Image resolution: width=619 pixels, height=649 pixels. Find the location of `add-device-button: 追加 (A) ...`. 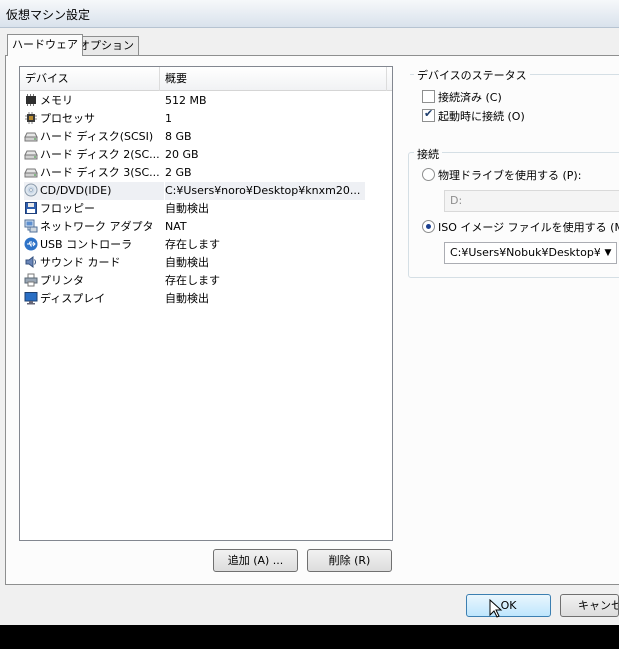

add-device-button: 追加 (A) ... is located at coordinates (255, 560).